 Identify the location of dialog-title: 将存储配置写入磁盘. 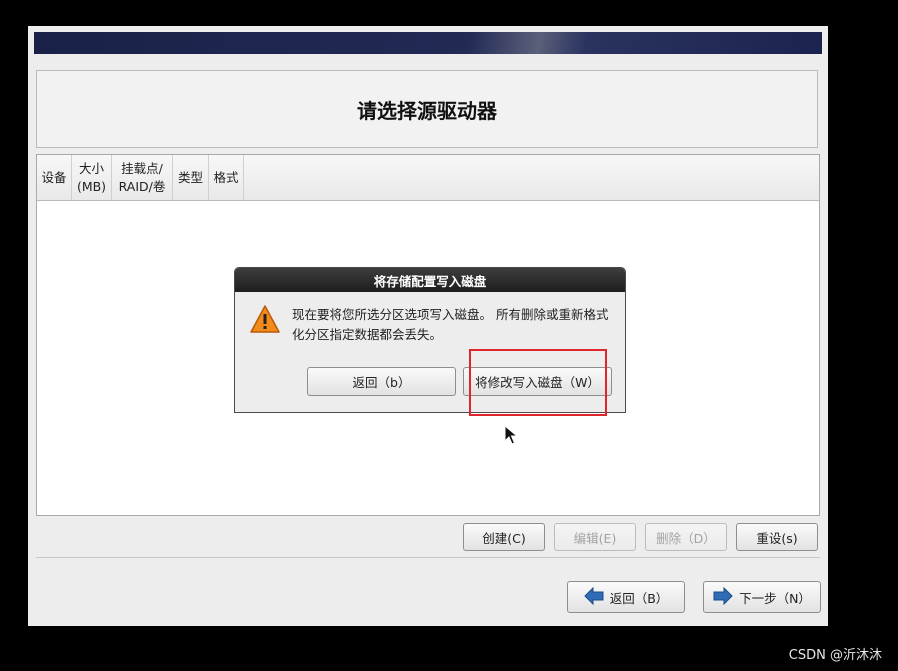
(430, 280).